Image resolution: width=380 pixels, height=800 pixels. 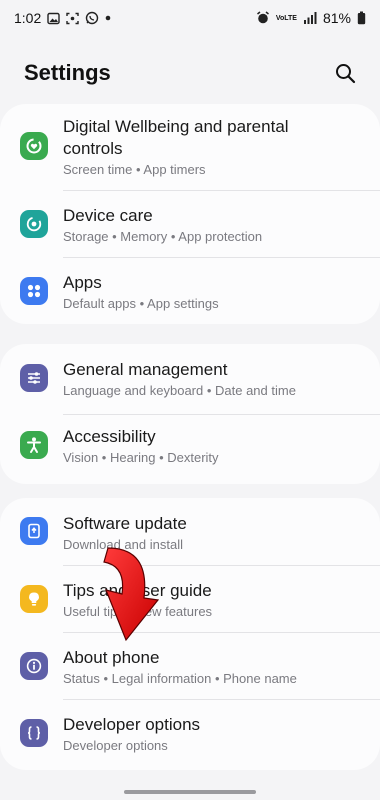 I want to click on gallery-icon, so click(x=53, y=18).